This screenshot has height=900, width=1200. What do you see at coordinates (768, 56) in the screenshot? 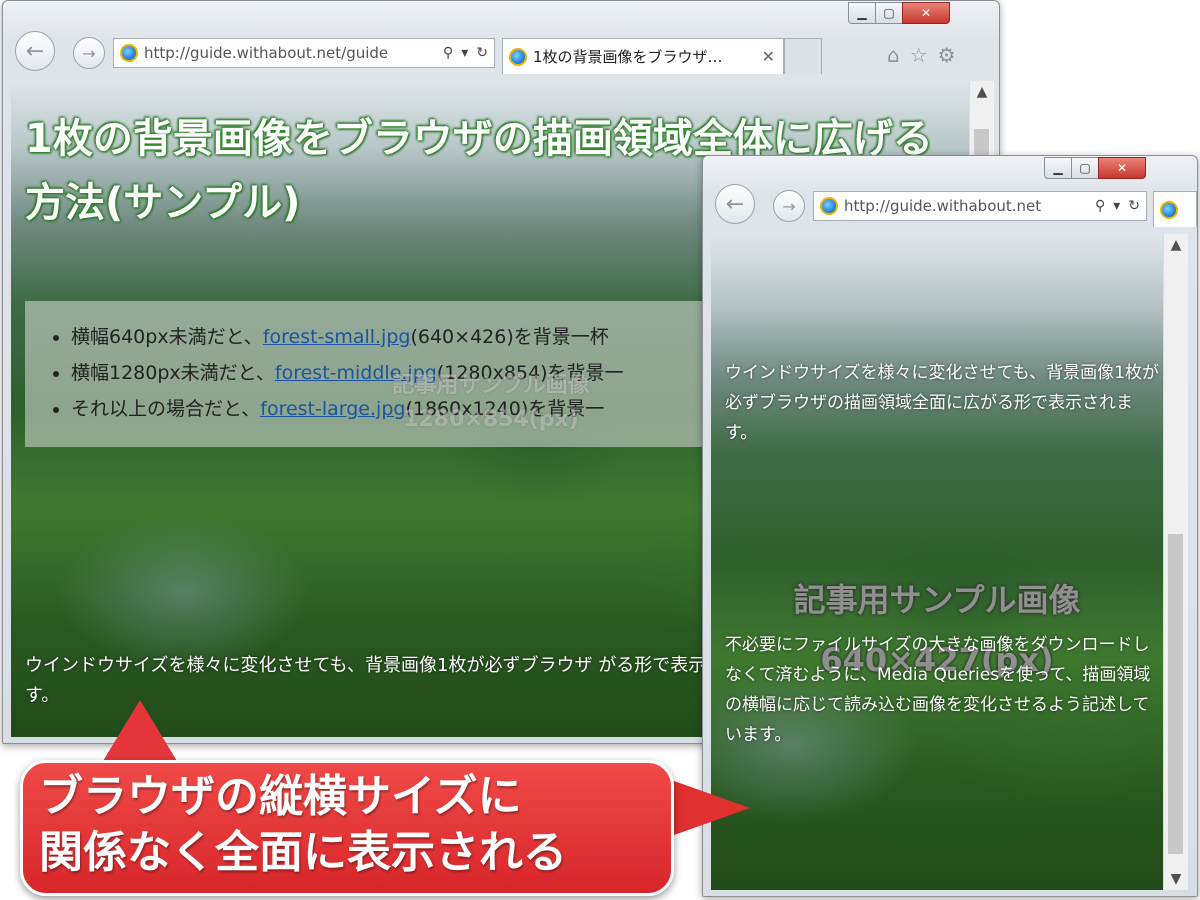
I see `close-tab-icon: ✕` at bounding box center [768, 56].